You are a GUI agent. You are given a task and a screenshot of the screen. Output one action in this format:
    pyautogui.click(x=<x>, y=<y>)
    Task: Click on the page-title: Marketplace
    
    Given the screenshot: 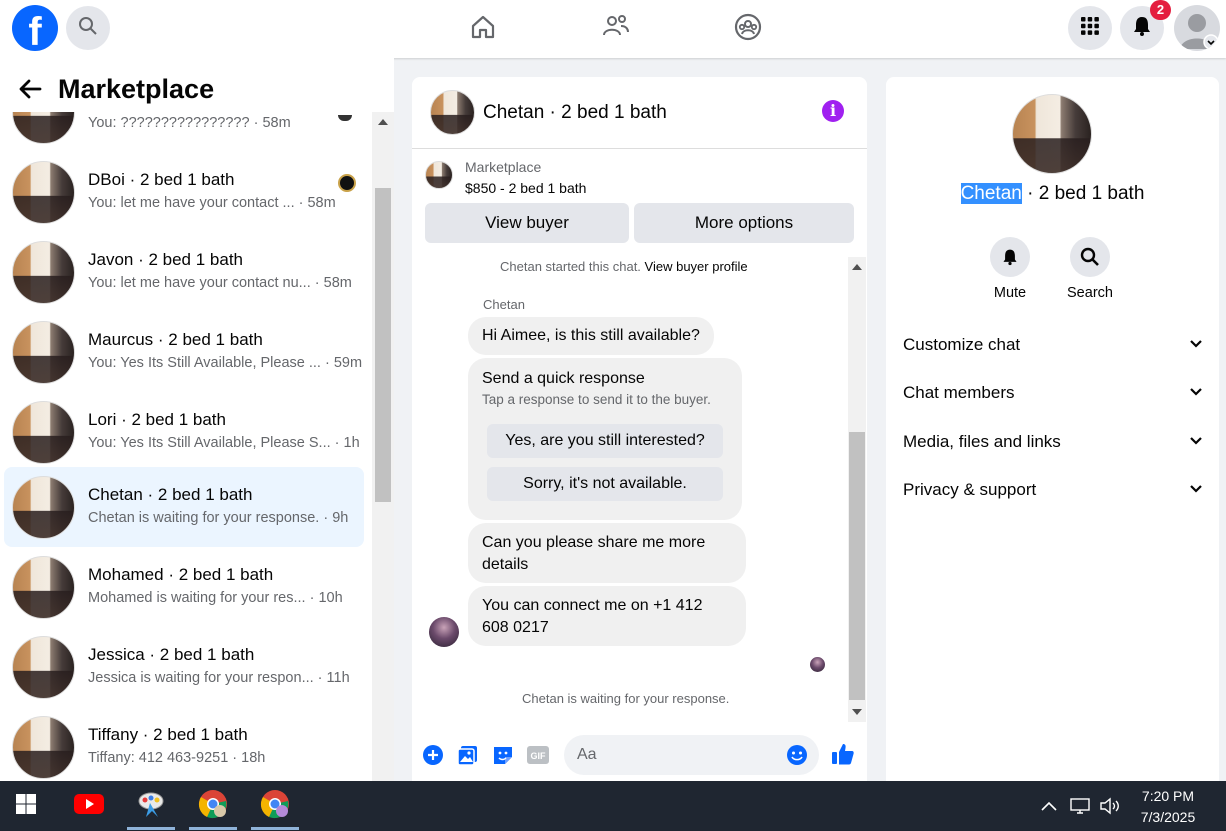 What is the action you would take?
    pyautogui.click(x=136, y=89)
    